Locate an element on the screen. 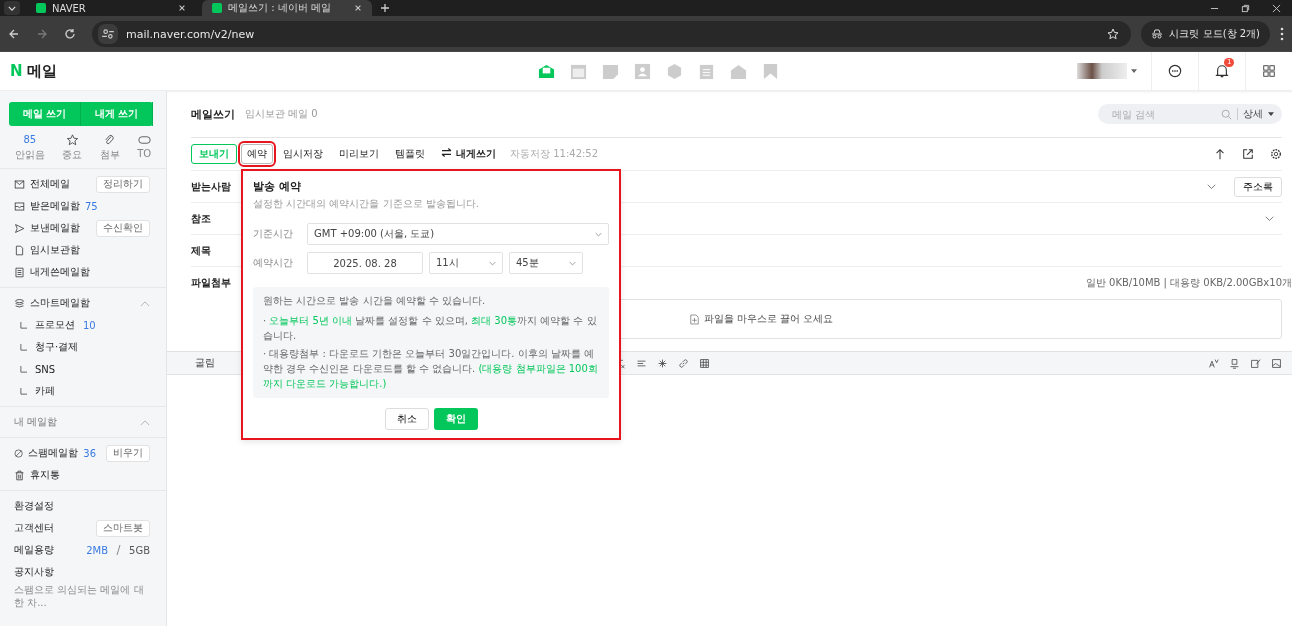  settings-icon is located at coordinates (1276, 154).